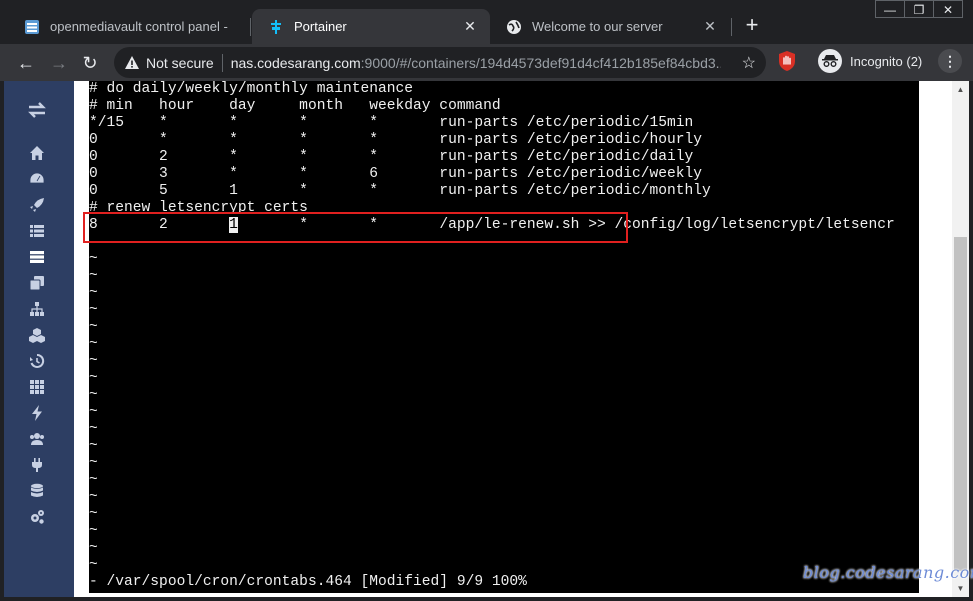 The width and height of the screenshot is (973, 601). What do you see at coordinates (37, 205) in the screenshot?
I see `rocket-icon` at bounding box center [37, 205].